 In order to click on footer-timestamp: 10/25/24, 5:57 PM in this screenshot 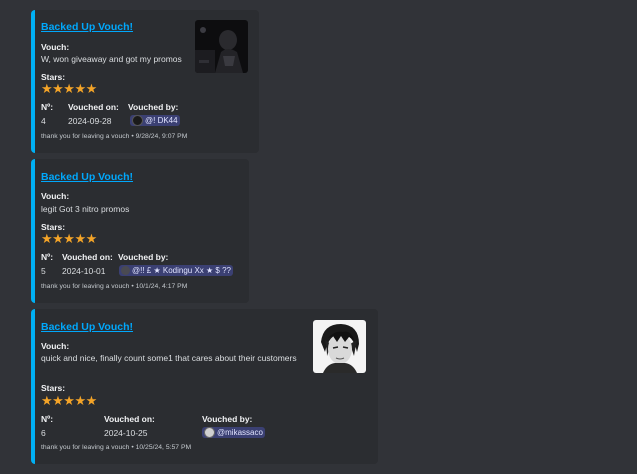, I will do `click(163, 447)`.